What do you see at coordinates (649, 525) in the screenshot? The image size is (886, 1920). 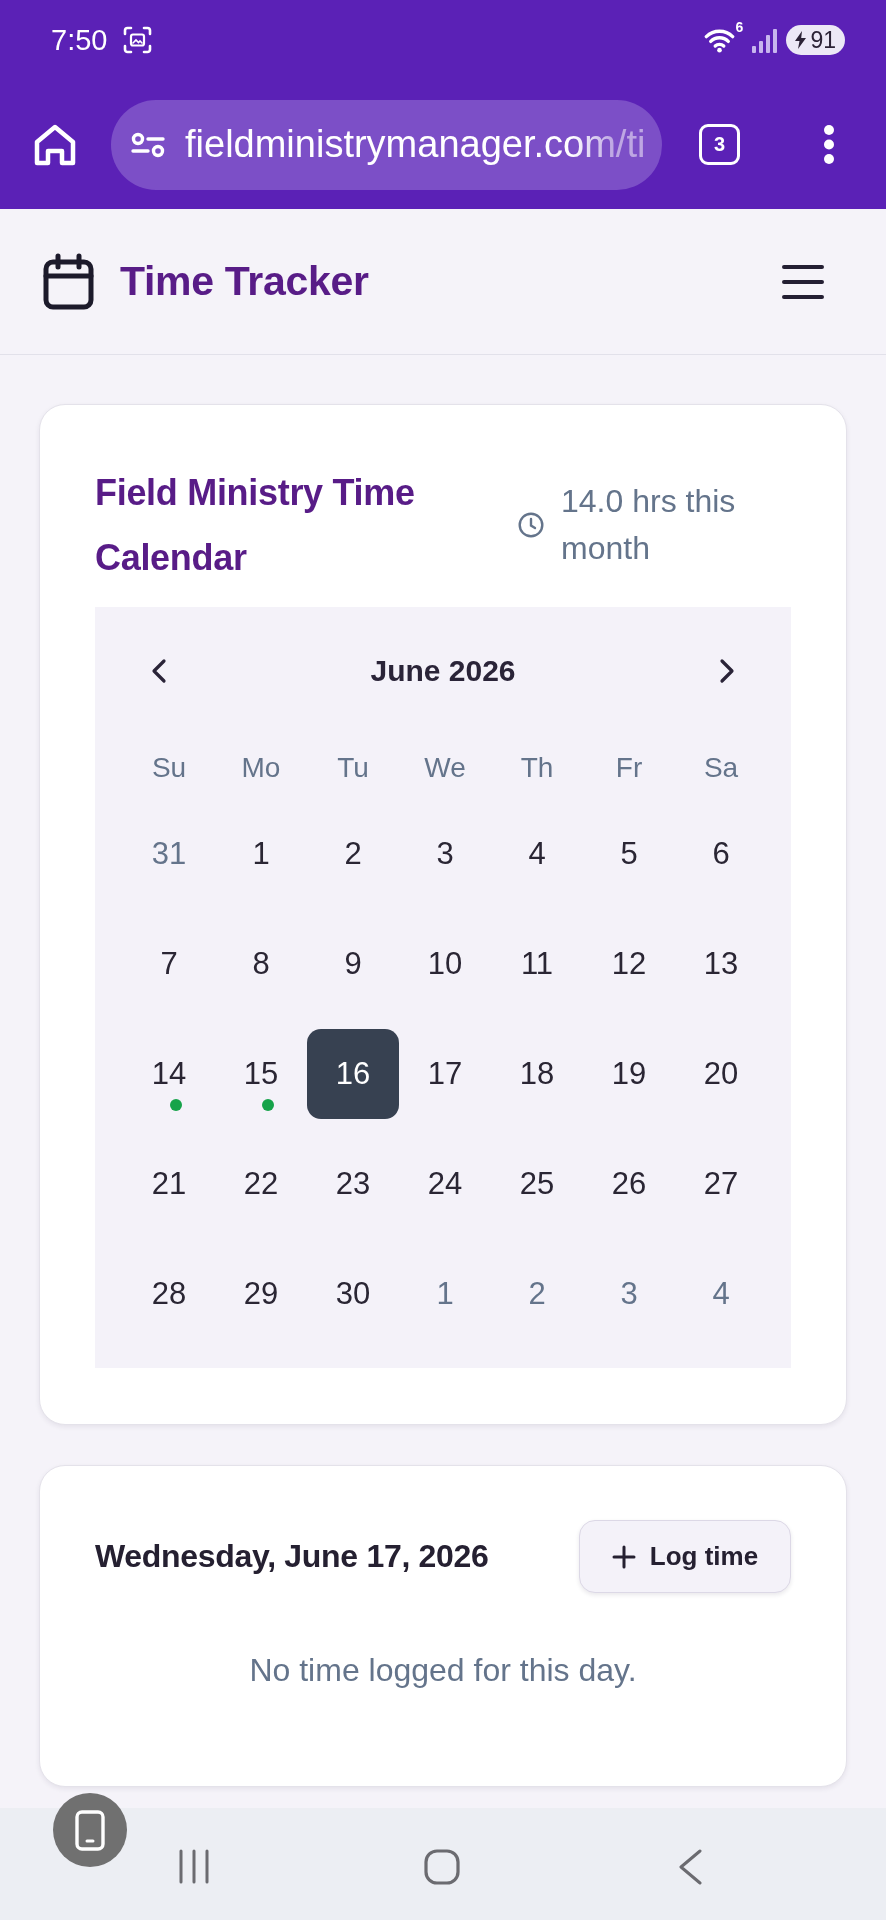 I see `monthly-hours: 14.0 hrs this month` at bounding box center [649, 525].